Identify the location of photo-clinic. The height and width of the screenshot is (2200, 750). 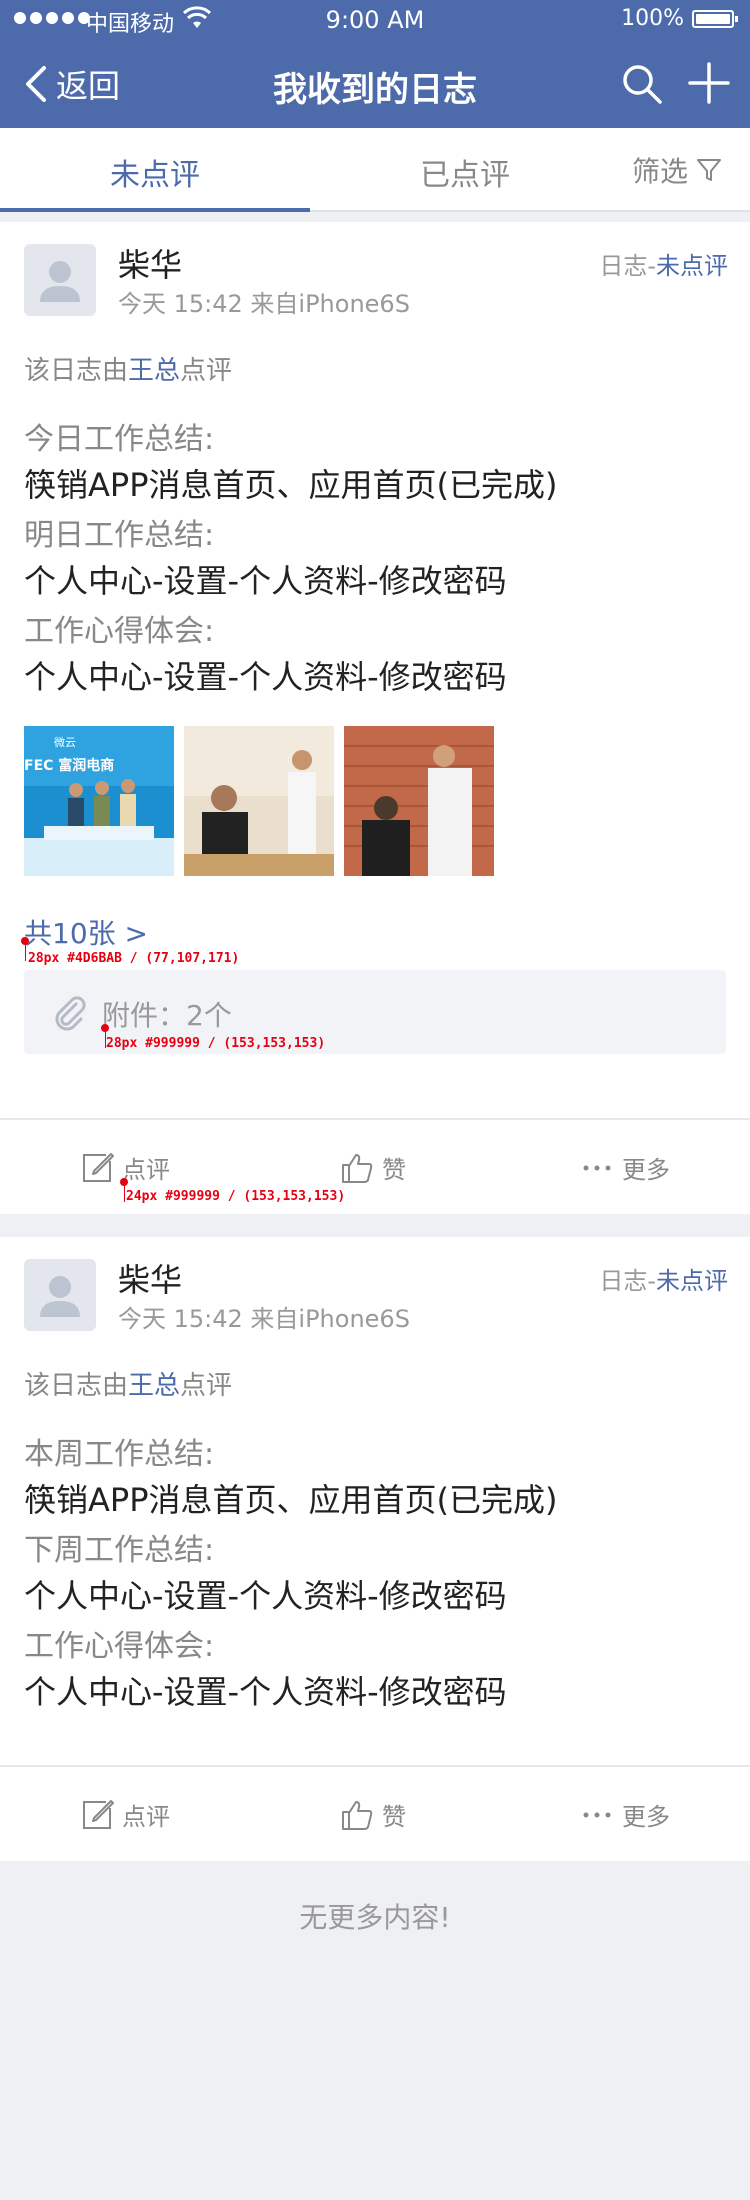
(259, 801).